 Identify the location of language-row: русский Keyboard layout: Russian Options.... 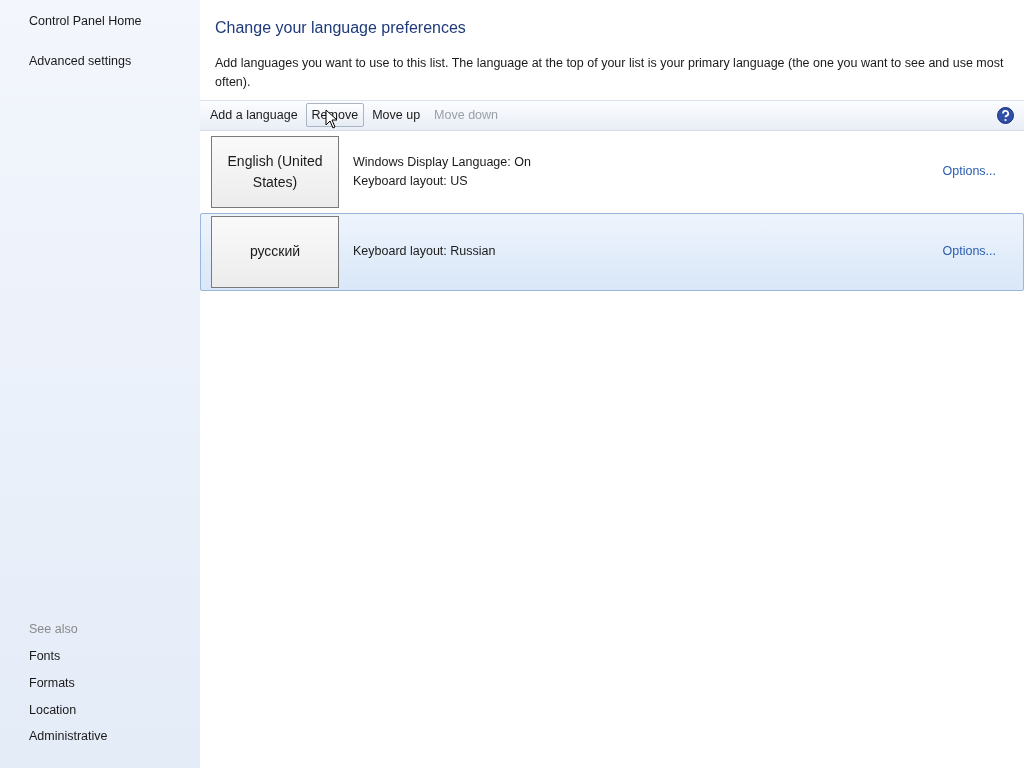
(612, 251).